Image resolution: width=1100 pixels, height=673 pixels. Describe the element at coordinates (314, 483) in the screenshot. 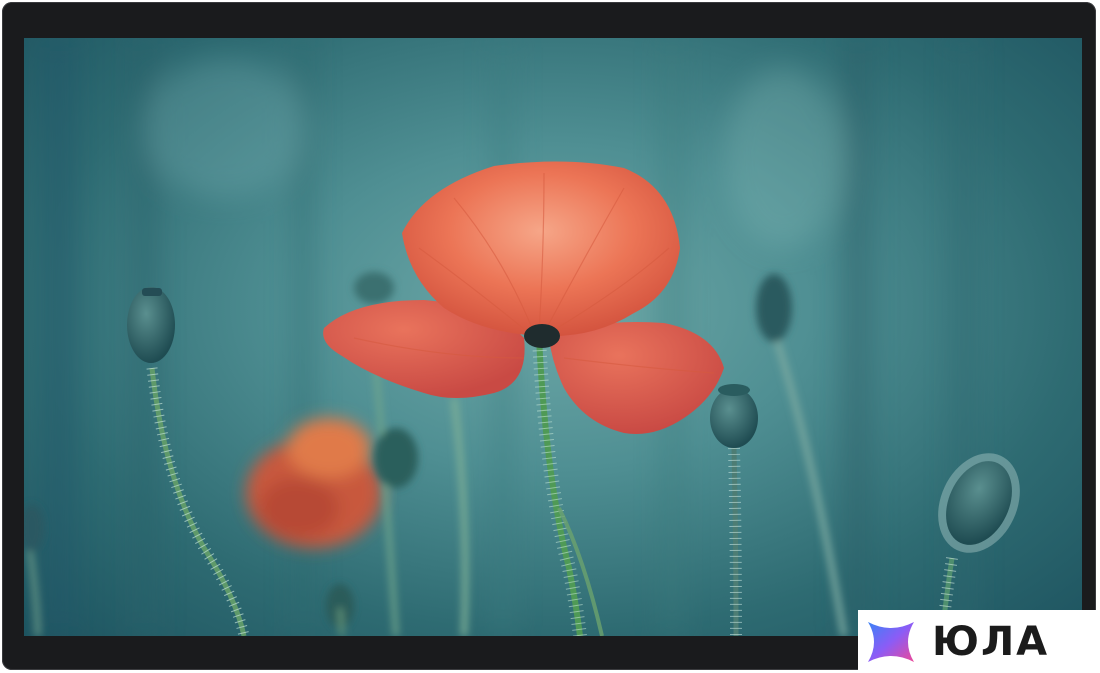

I see `blurred-poppy` at that location.